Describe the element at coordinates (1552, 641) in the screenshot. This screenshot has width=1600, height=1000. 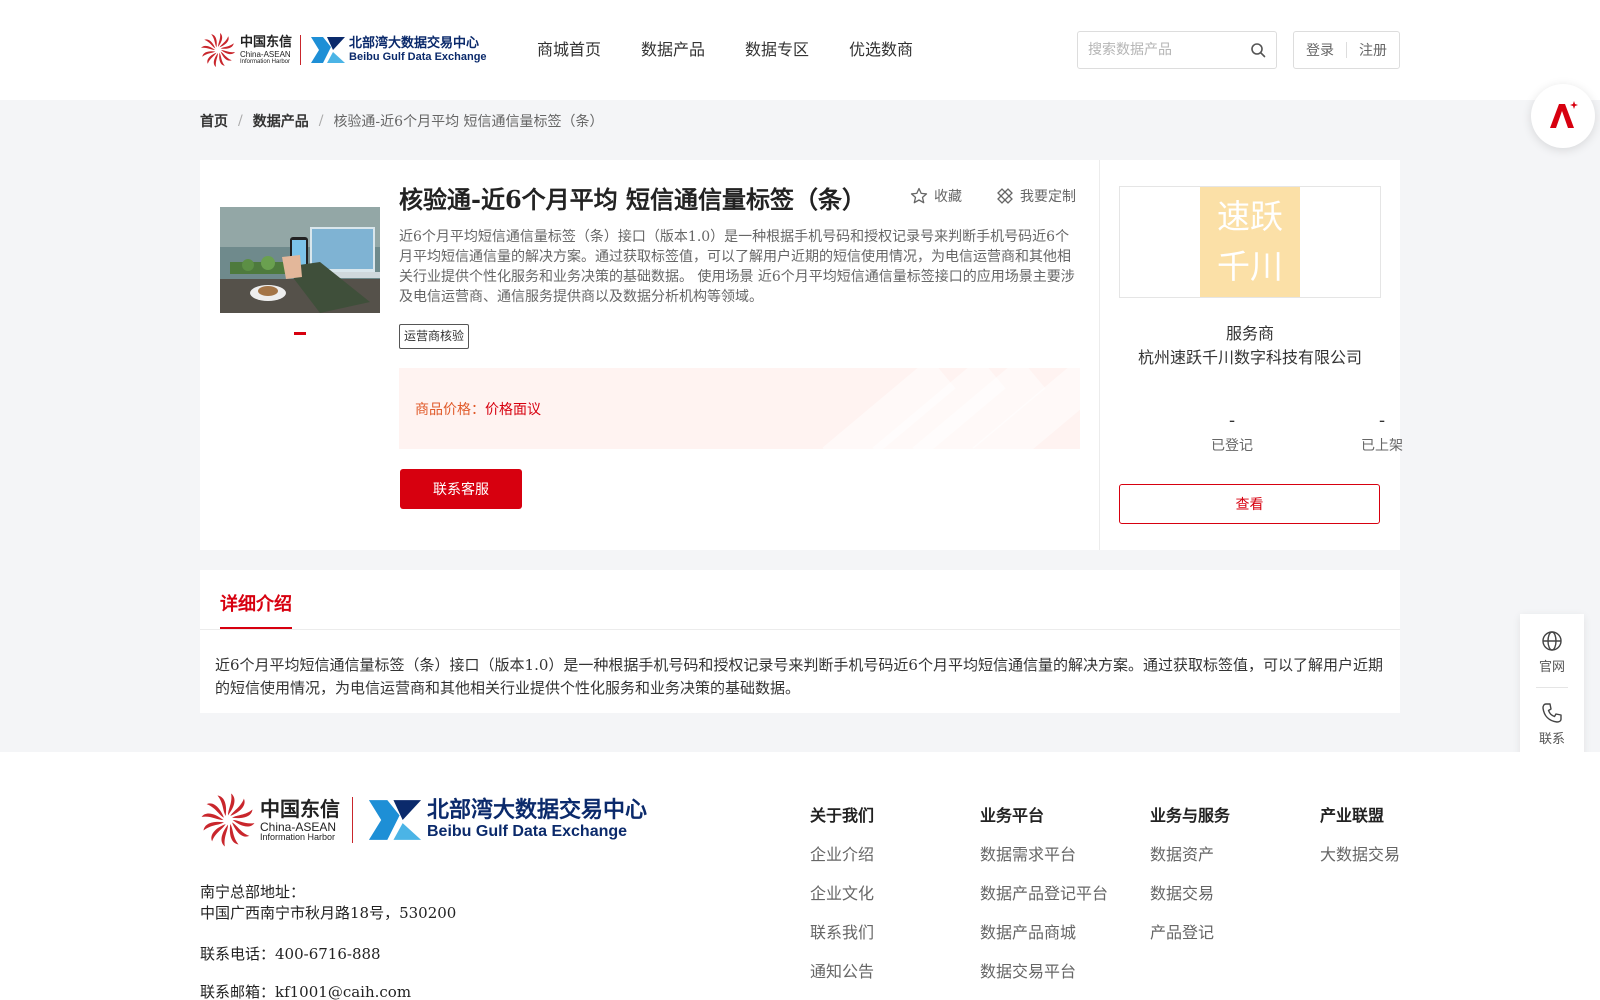
I see `globe-icon` at that location.